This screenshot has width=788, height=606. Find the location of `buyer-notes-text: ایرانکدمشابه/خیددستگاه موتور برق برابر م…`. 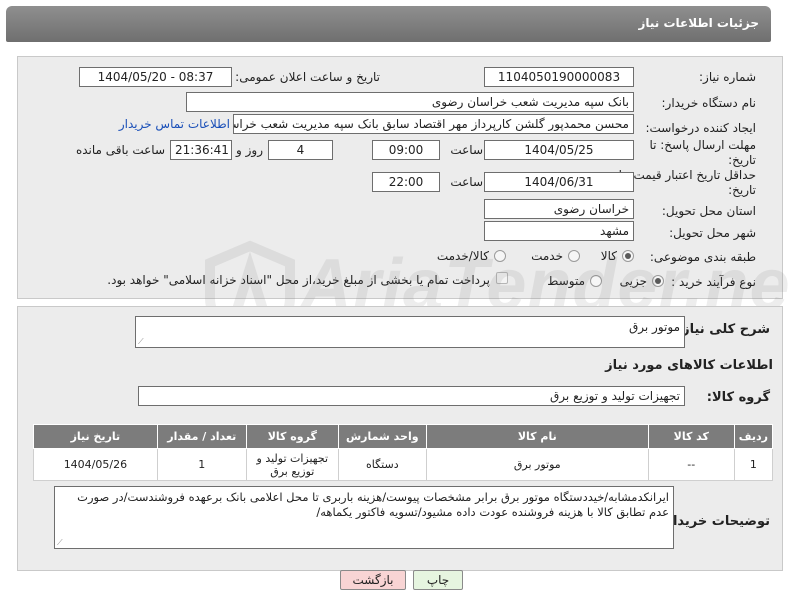

buyer-notes-text: ایرانکدمشابه/خیددستگاه موتور برق برابر م… is located at coordinates (373, 504).